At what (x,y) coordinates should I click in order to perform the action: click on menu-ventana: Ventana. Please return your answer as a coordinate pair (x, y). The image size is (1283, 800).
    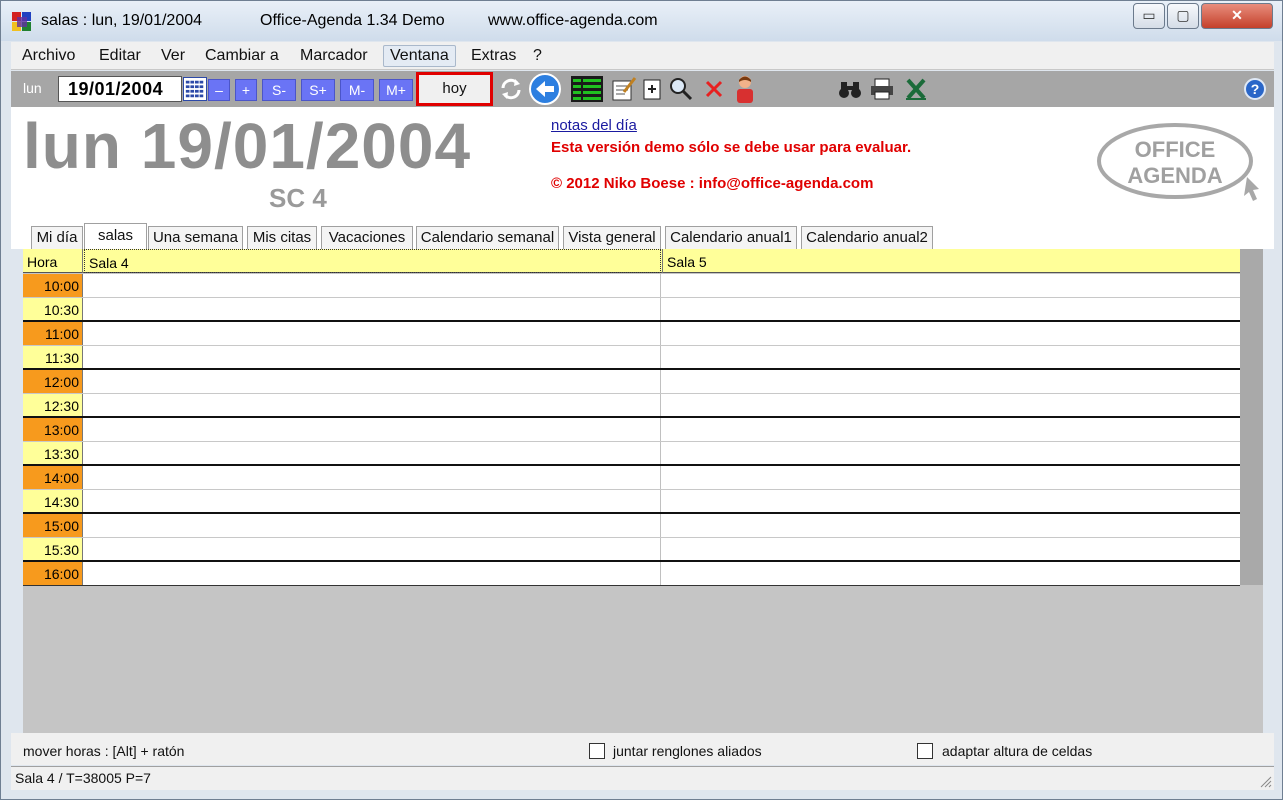
    Looking at the image, I should click on (419, 56).